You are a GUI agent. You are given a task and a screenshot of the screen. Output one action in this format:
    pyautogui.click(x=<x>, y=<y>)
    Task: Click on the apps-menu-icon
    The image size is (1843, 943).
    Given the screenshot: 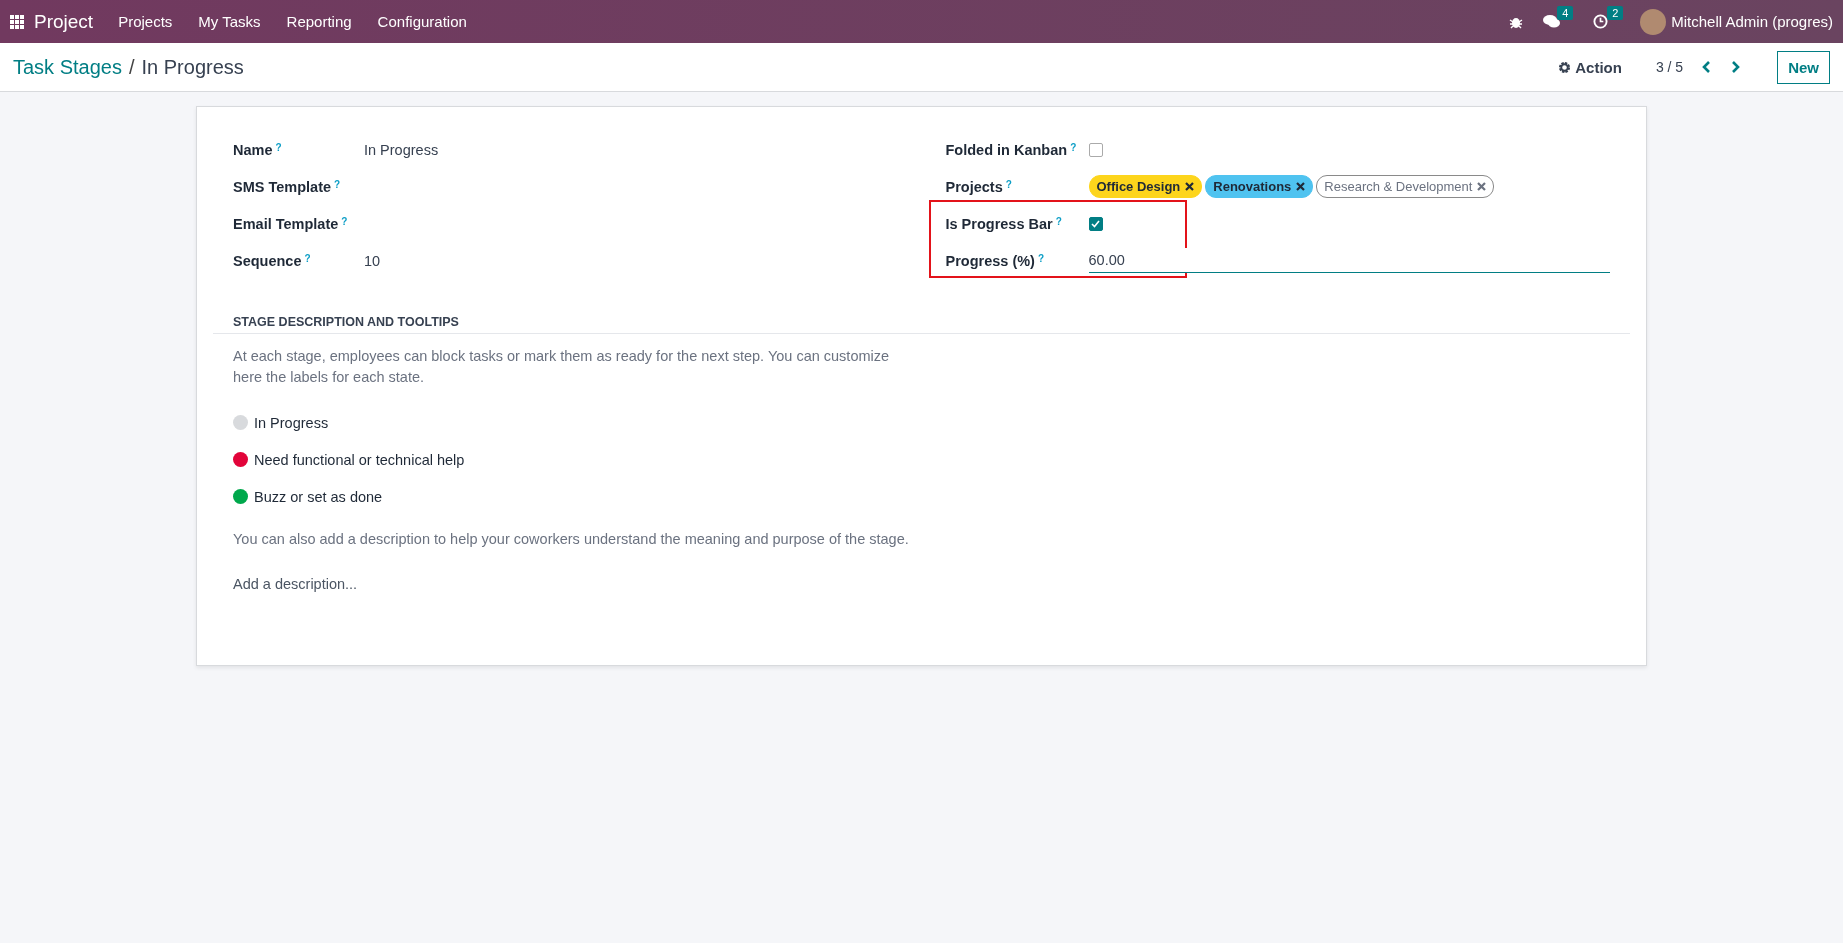 What is the action you would take?
    pyautogui.click(x=17, y=21)
    